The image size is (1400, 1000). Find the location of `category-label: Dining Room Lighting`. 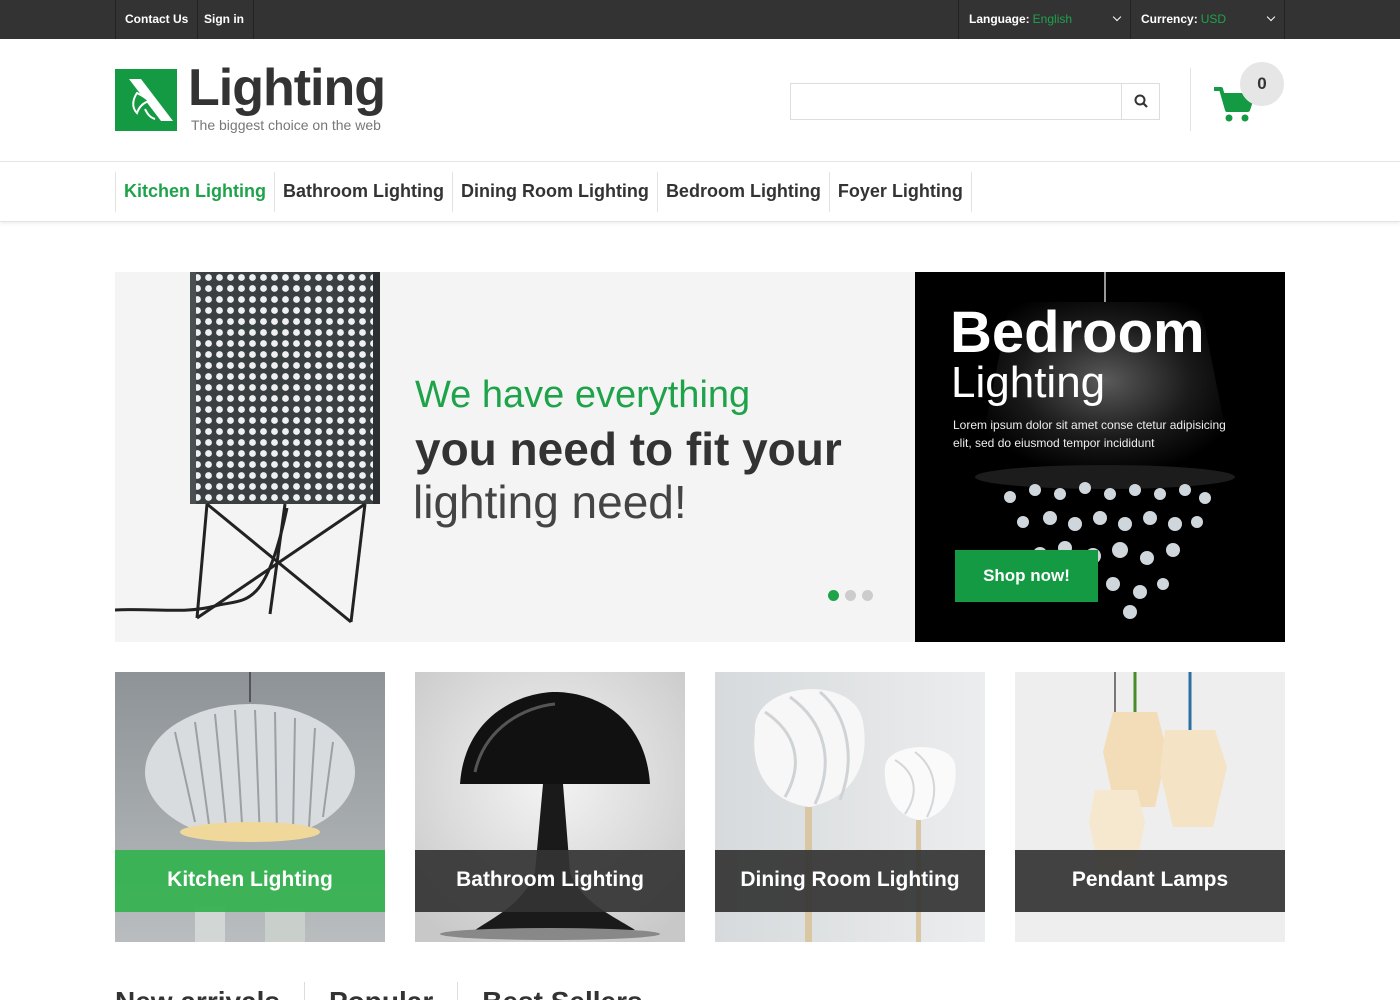

category-label: Dining Room Lighting is located at coordinates (850, 881).